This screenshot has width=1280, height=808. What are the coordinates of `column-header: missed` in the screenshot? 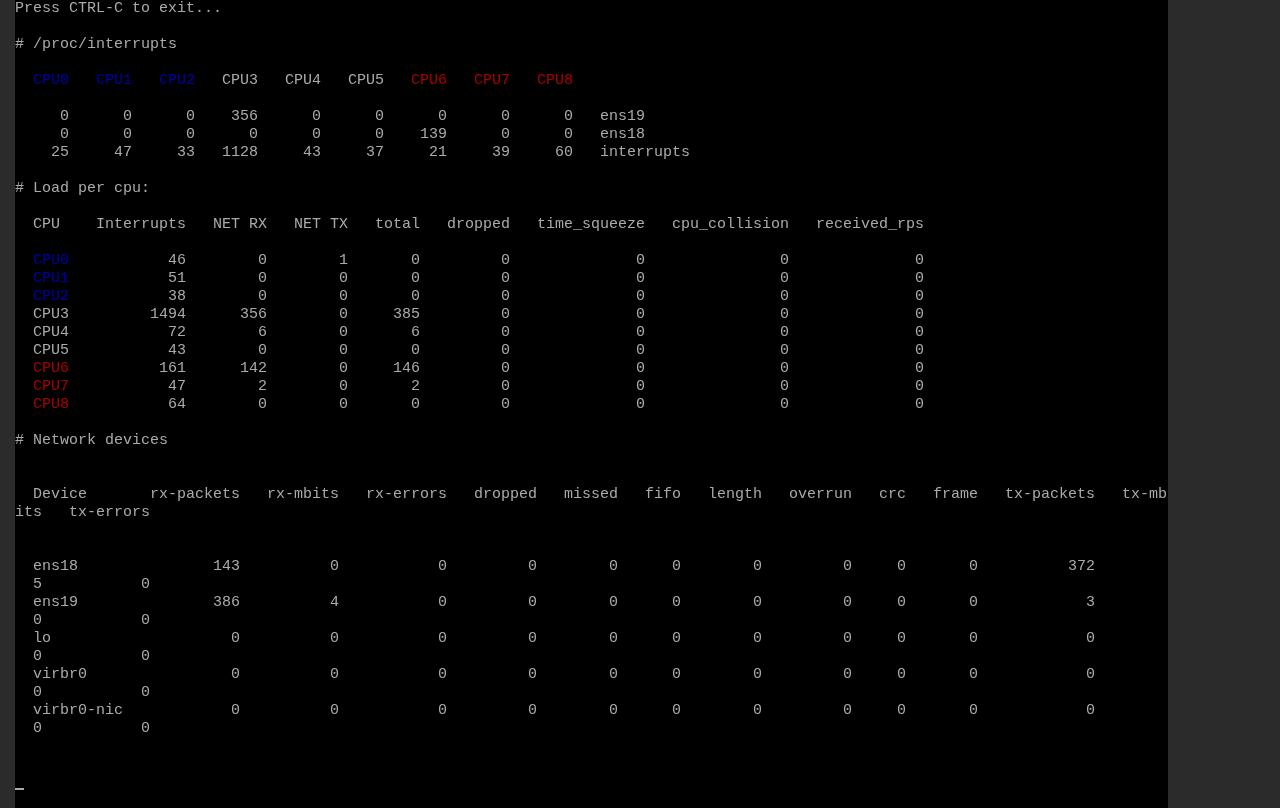 It's located at (590, 495).